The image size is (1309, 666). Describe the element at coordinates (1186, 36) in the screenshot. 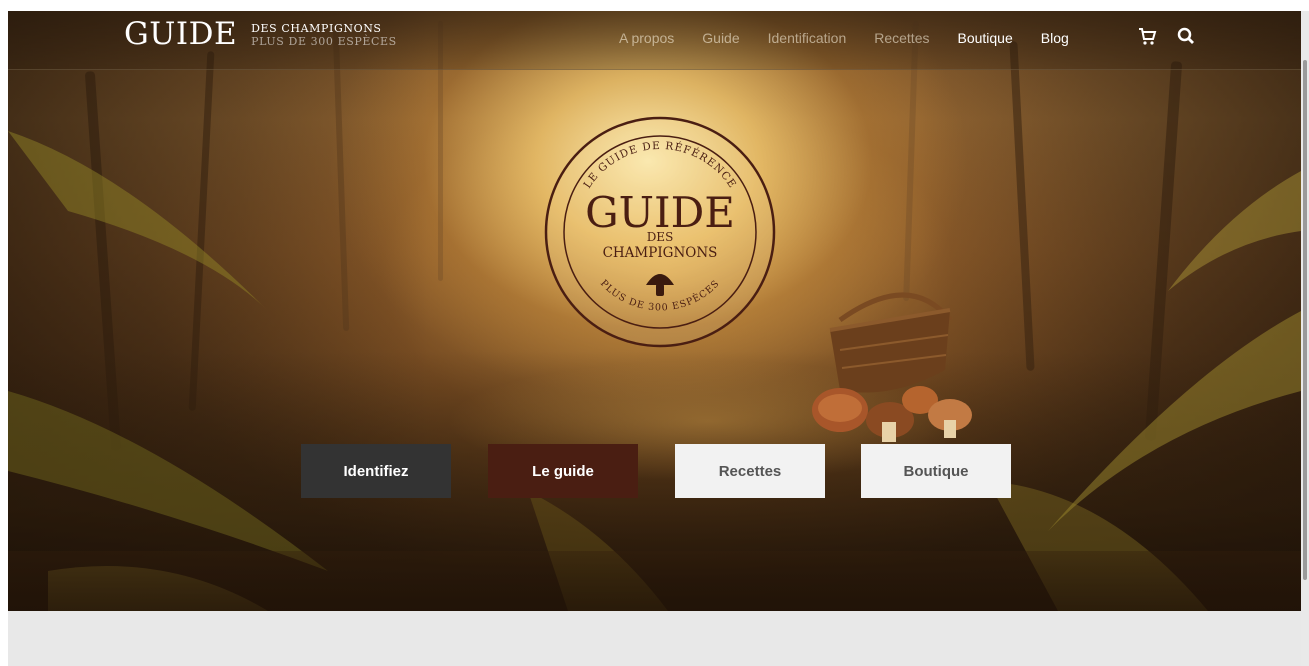

I see `search-icon` at that location.